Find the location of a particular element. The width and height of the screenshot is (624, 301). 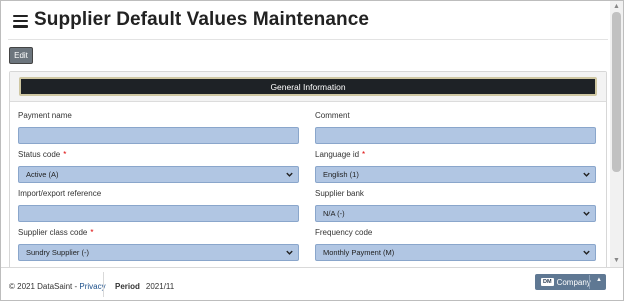

comment-field: Comment is located at coordinates (455, 127).